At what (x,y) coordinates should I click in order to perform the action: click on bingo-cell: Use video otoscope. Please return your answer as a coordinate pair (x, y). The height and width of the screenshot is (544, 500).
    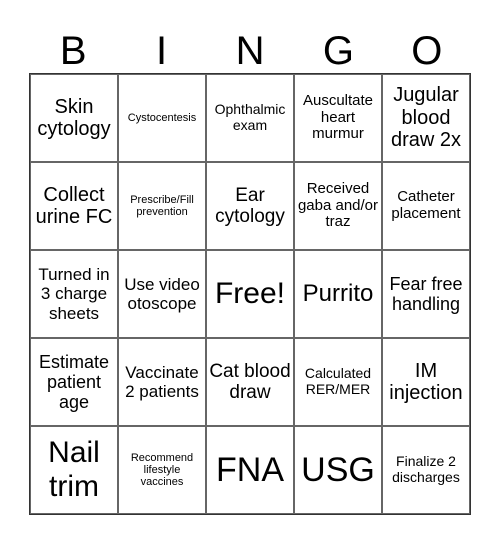
    Looking at the image, I should click on (162, 294).